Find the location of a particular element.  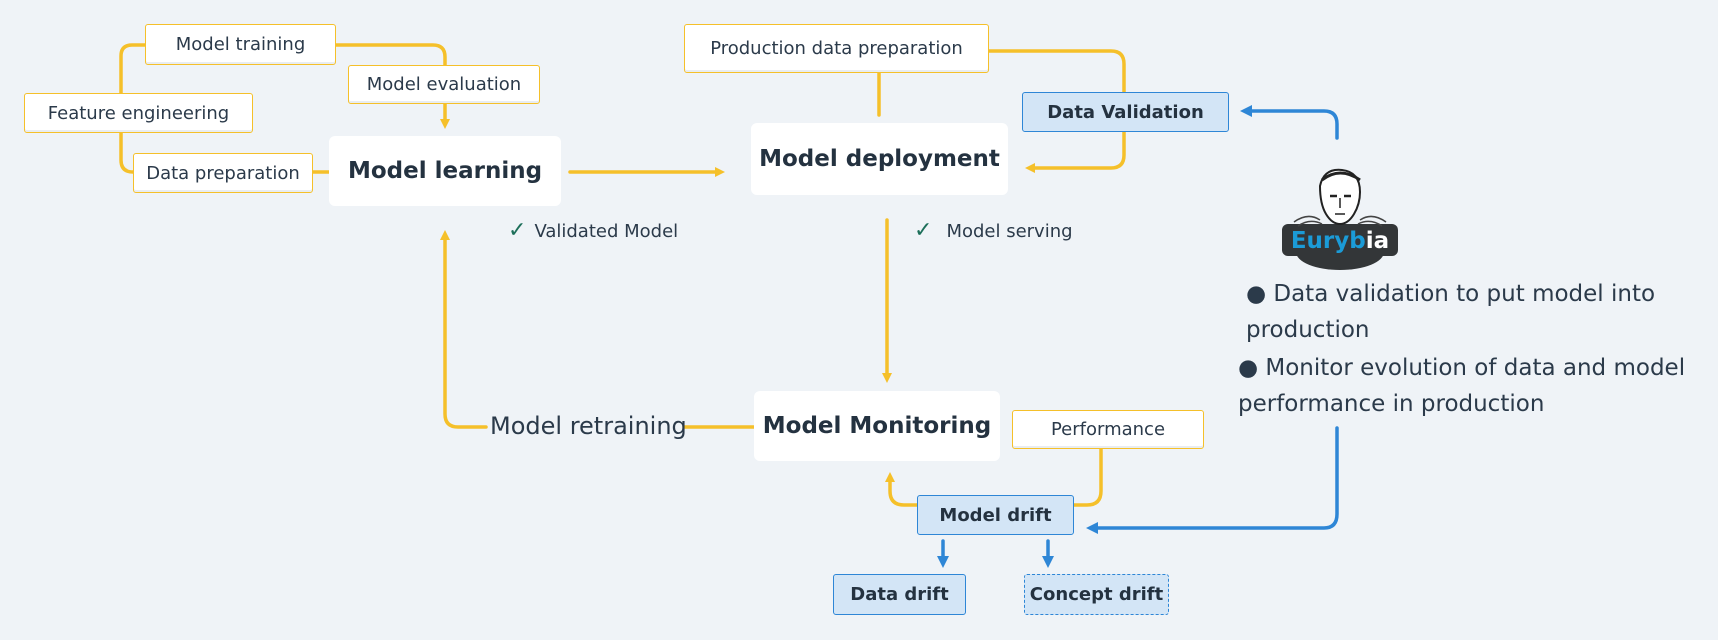

performance-node: Performance is located at coordinates (1108, 429).